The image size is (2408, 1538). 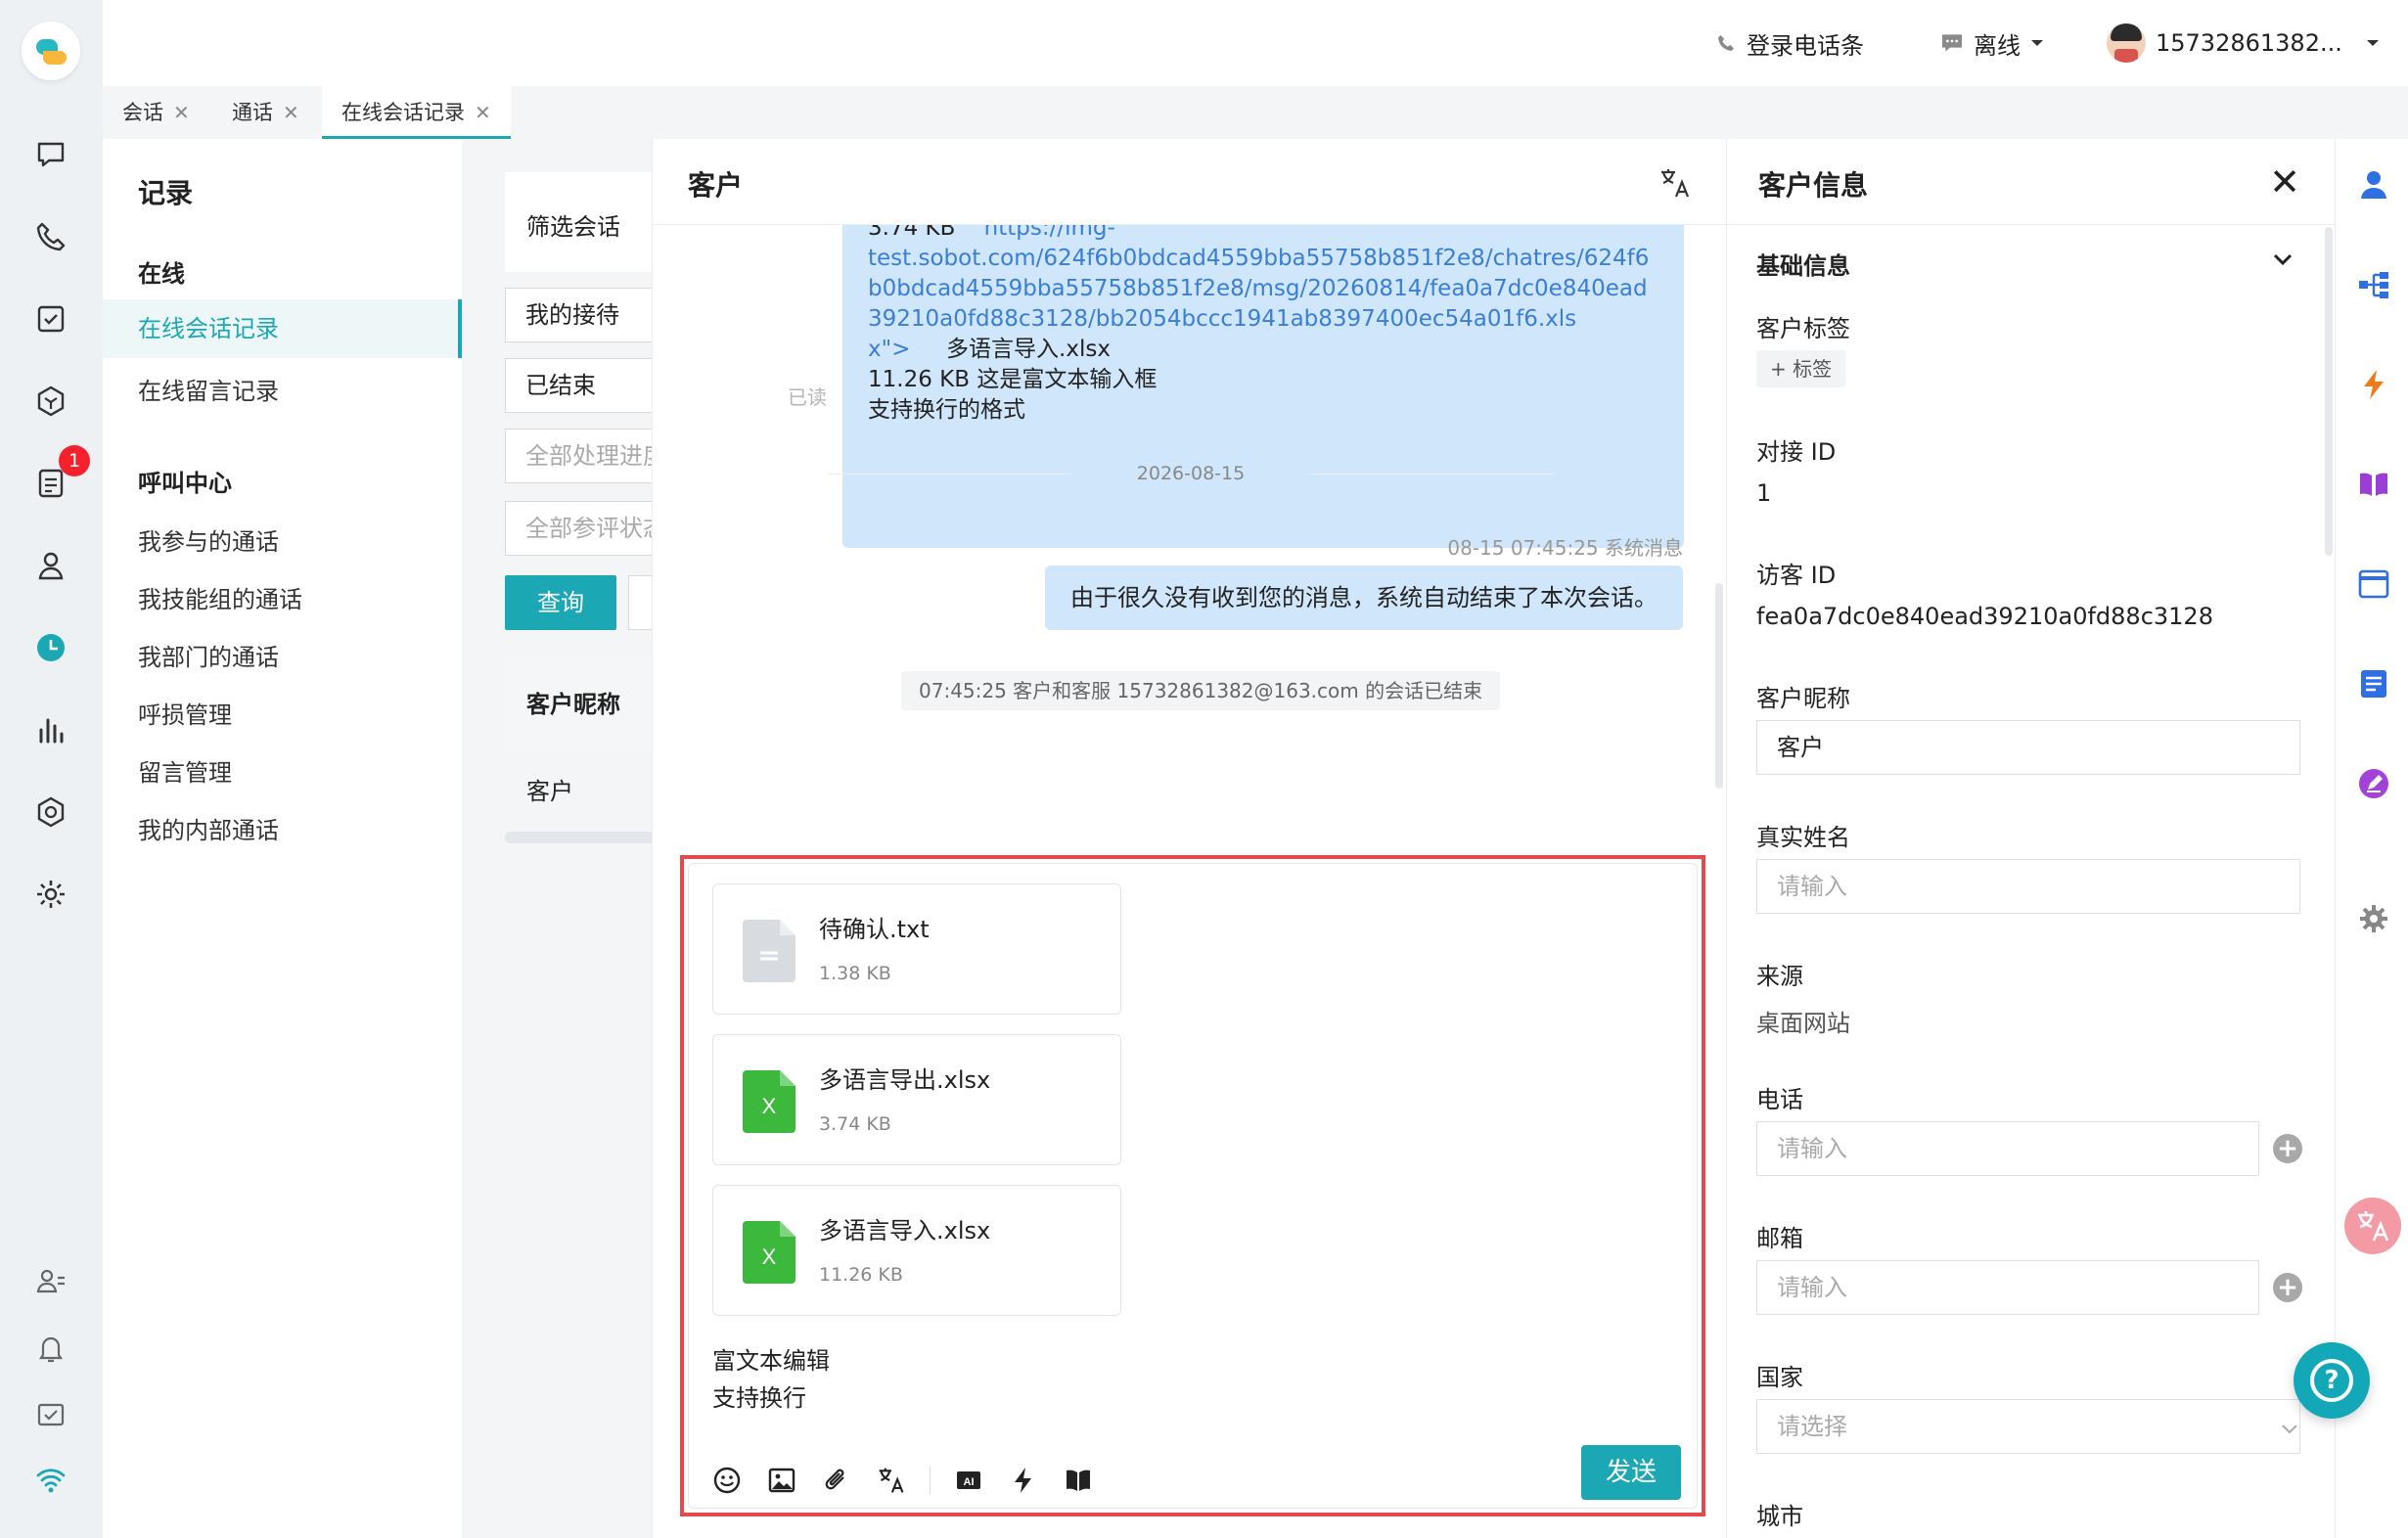 I want to click on reception-select: 我的接待, so click(x=578, y=315).